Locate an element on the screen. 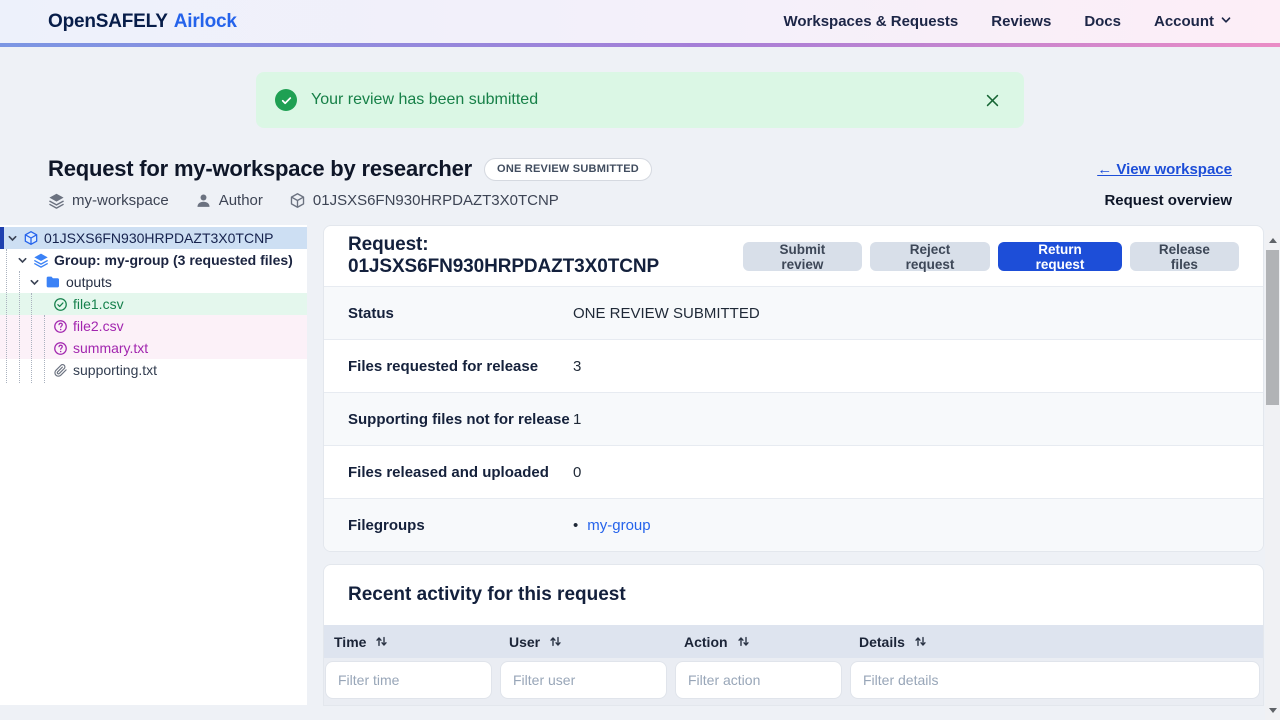 The width and height of the screenshot is (1280, 720). nav-link-account: Account is located at coordinates (1193, 21).